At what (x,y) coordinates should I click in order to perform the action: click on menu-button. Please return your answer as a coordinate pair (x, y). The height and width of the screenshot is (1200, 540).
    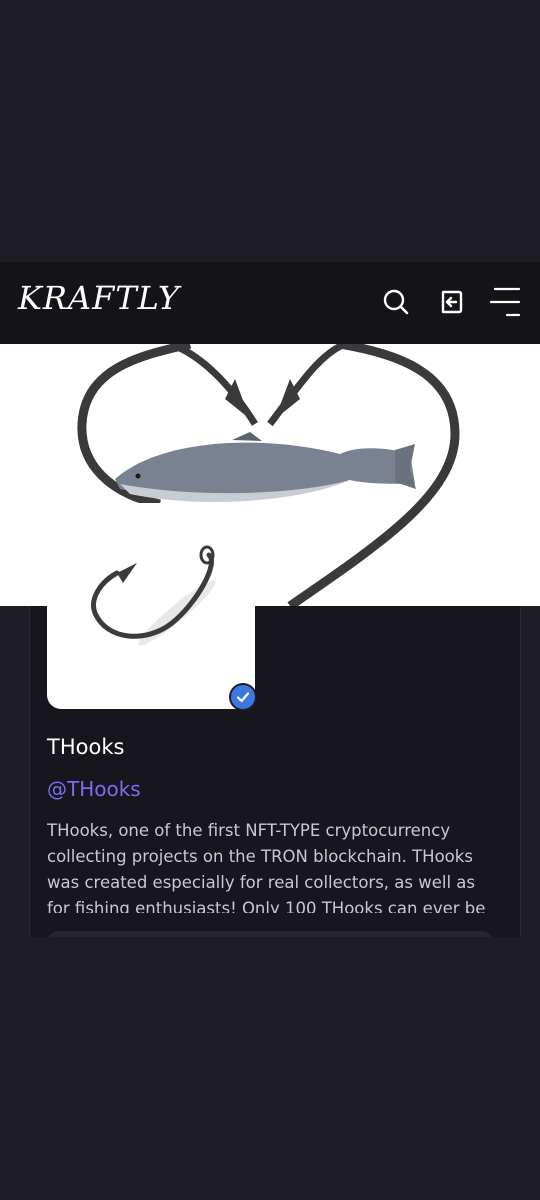
    Looking at the image, I should click on (506, 302).